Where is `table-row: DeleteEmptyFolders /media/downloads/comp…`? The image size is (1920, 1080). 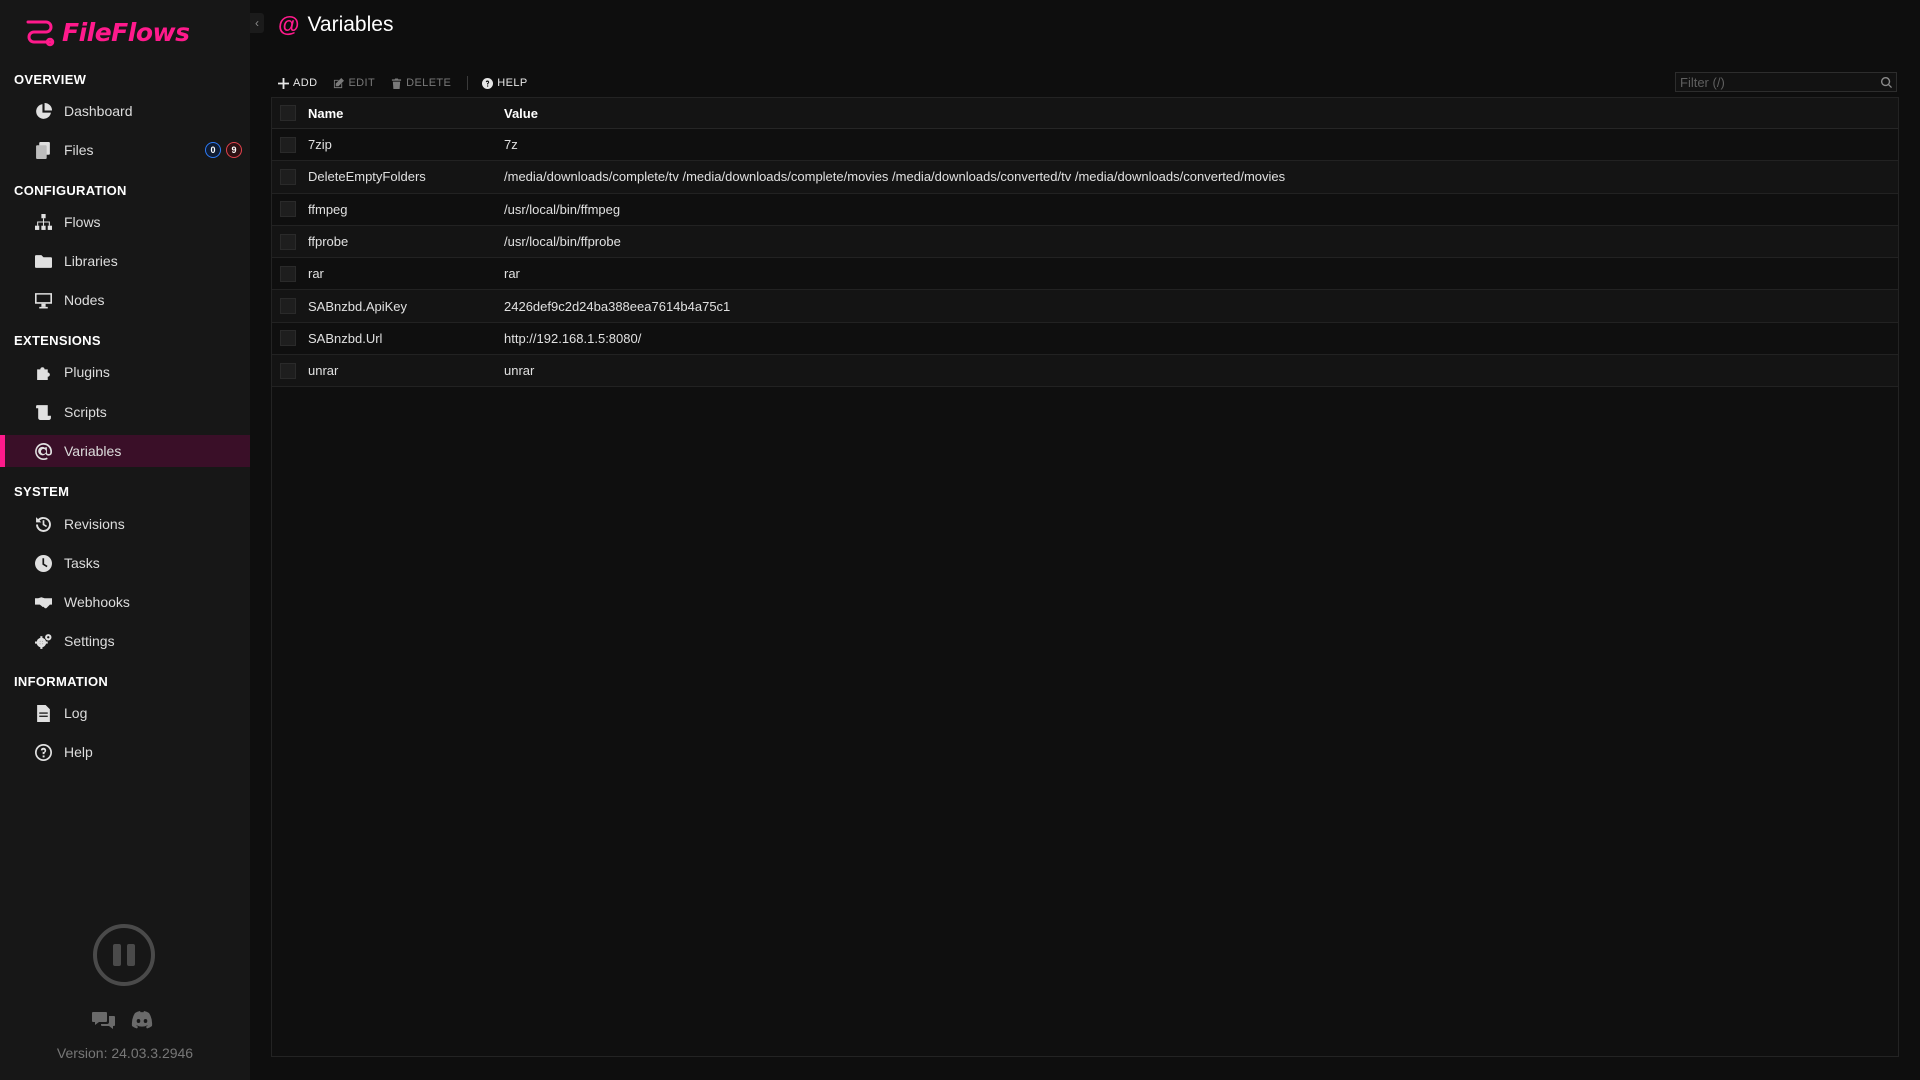 table-row: DeleteEmptyFolders /media/downloads/comp… is located at coordinates (1085, 177).